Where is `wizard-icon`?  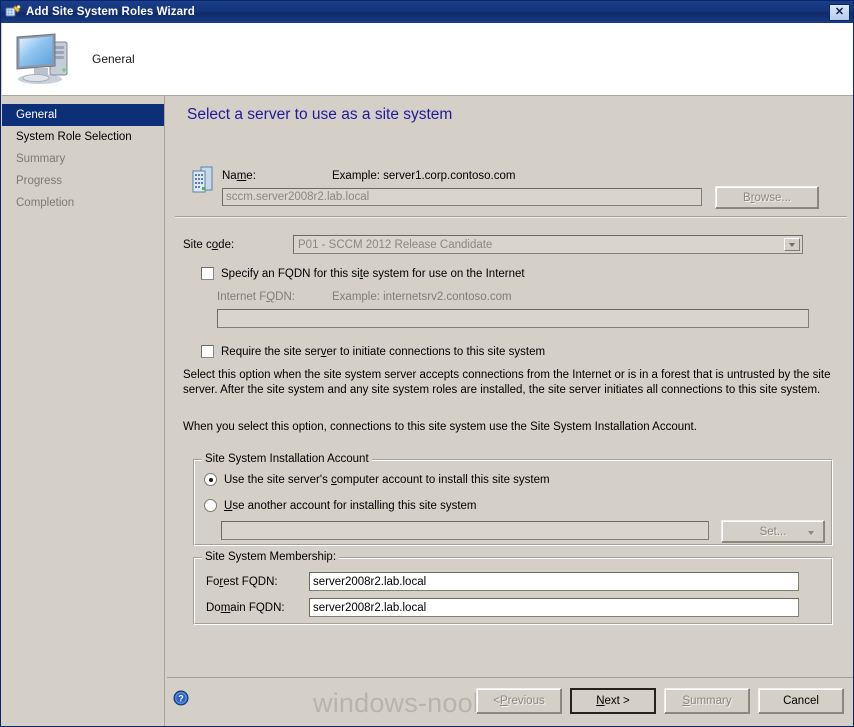
wizard-icon is located at coordinates (13, 12).